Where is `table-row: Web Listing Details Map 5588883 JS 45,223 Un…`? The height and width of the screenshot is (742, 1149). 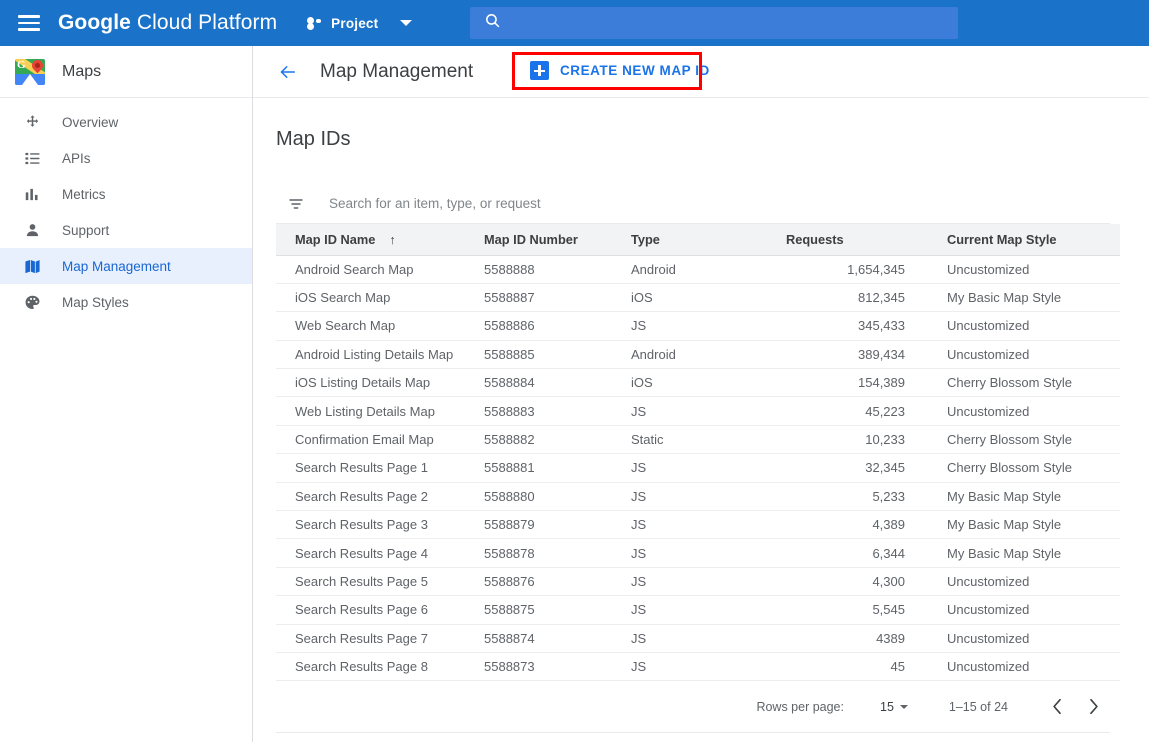
table-row: Web Listing Details Map 5588883 JS 45,223 Un… is located at coordinates (698, 411).